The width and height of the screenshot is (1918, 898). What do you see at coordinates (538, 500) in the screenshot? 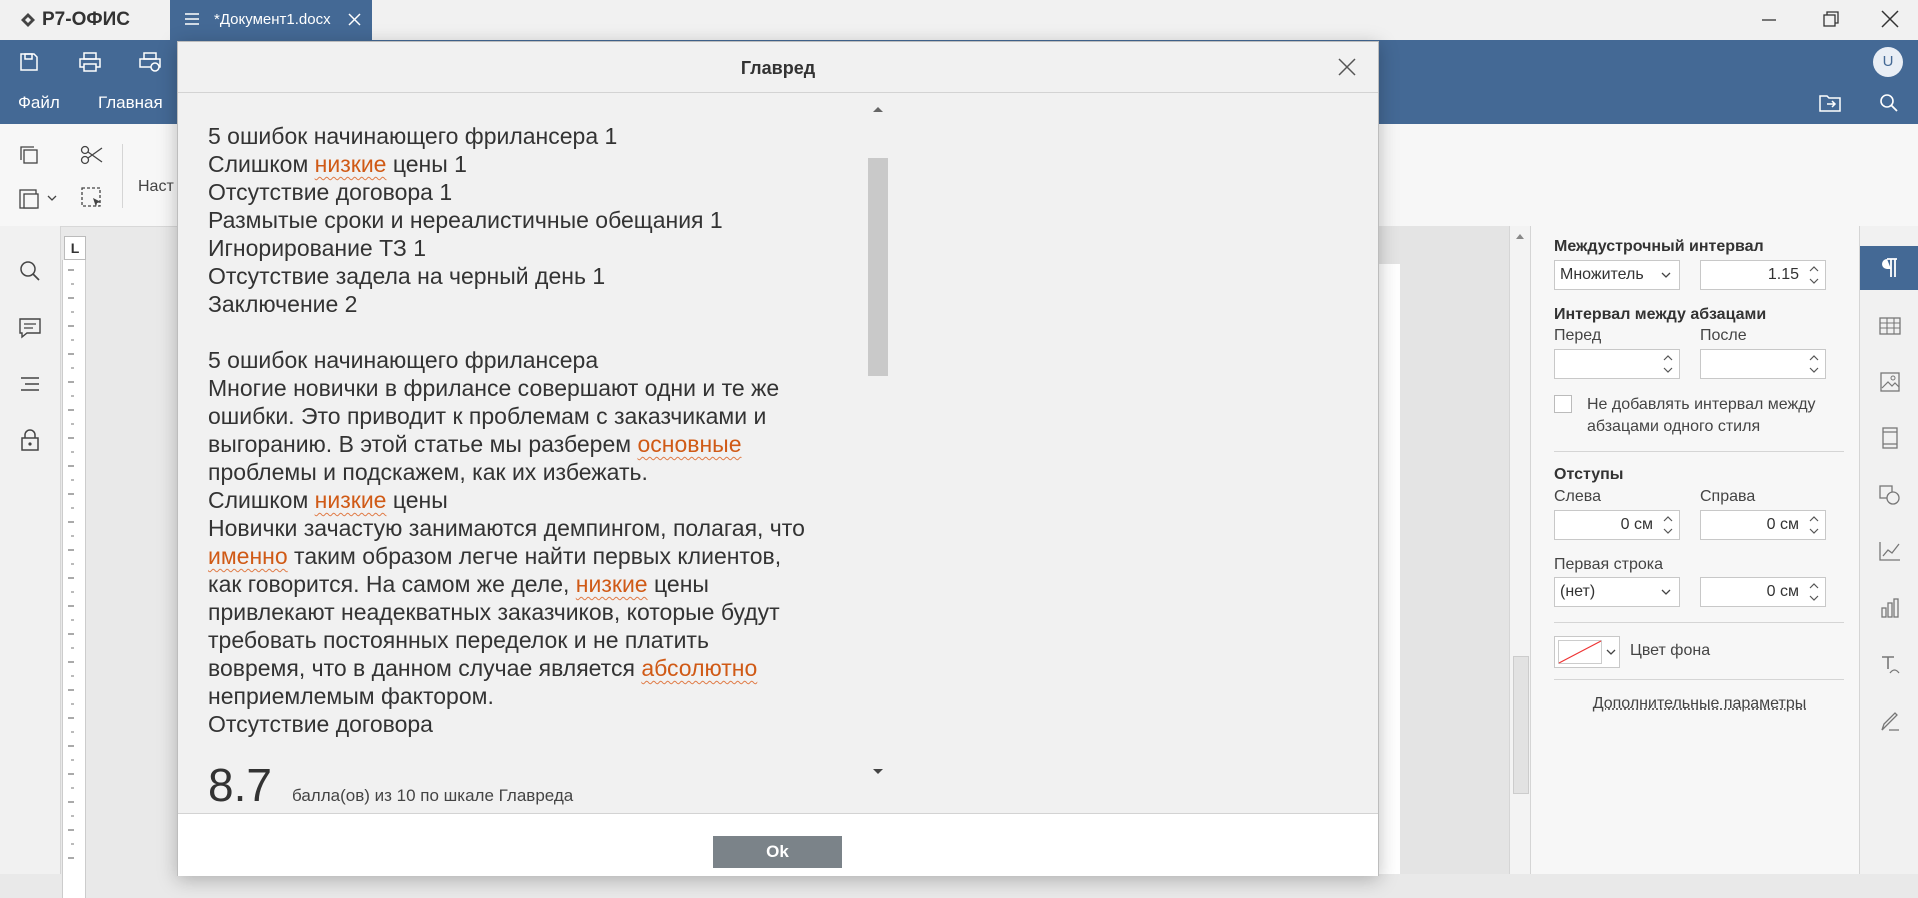
I see `text-line: Слишком низкие цены` at bounding box center [538, 500].